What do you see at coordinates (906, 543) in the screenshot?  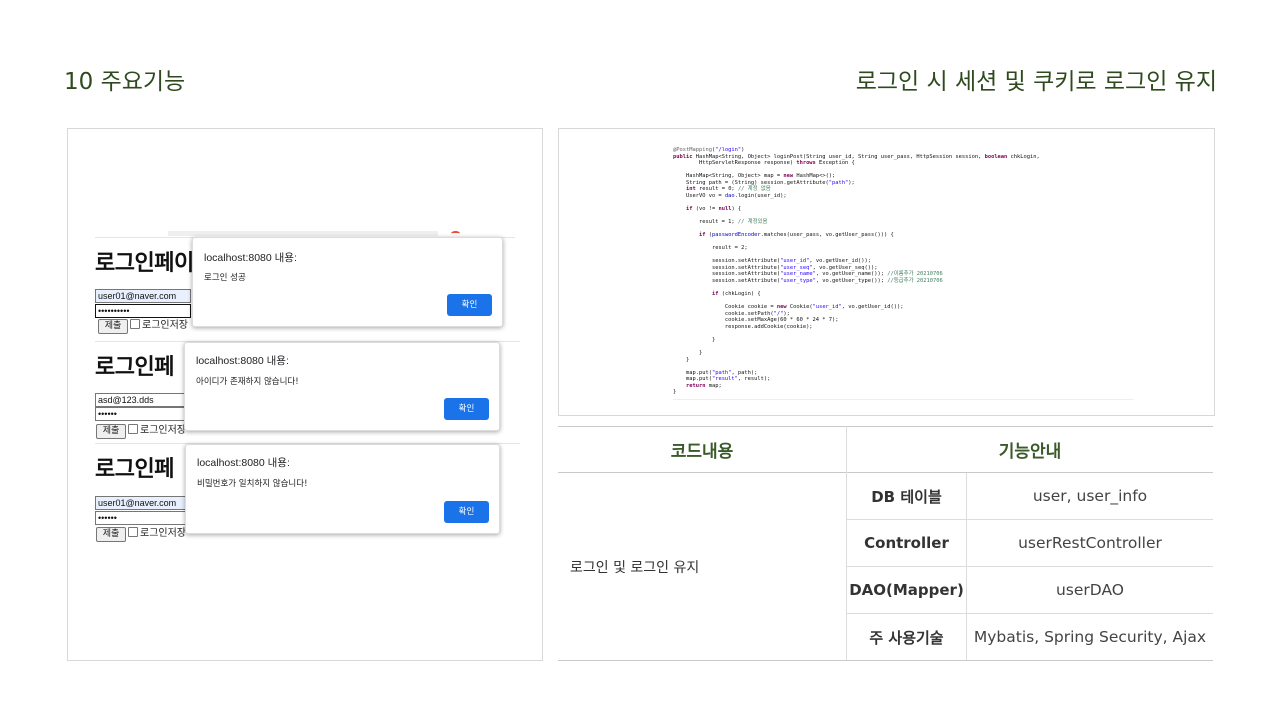 I see `row-label: Controller` at bounding box center [906, 543].